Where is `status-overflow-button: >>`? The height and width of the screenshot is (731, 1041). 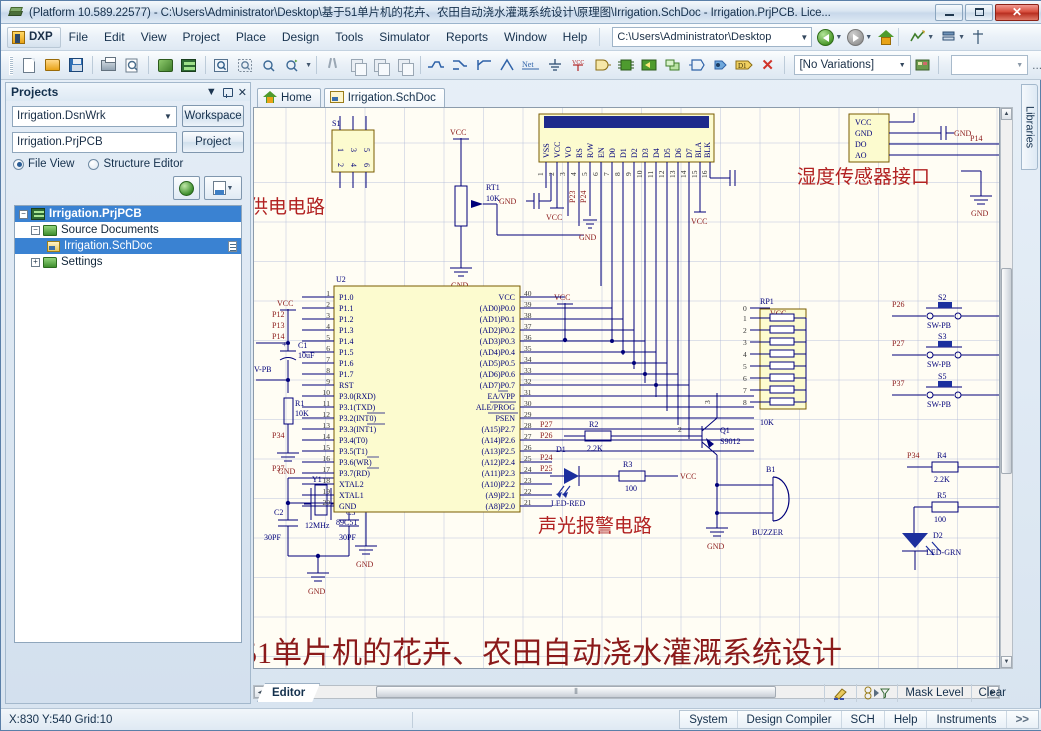
status-overflow-button: >> is located at coordinates (1022, 719).